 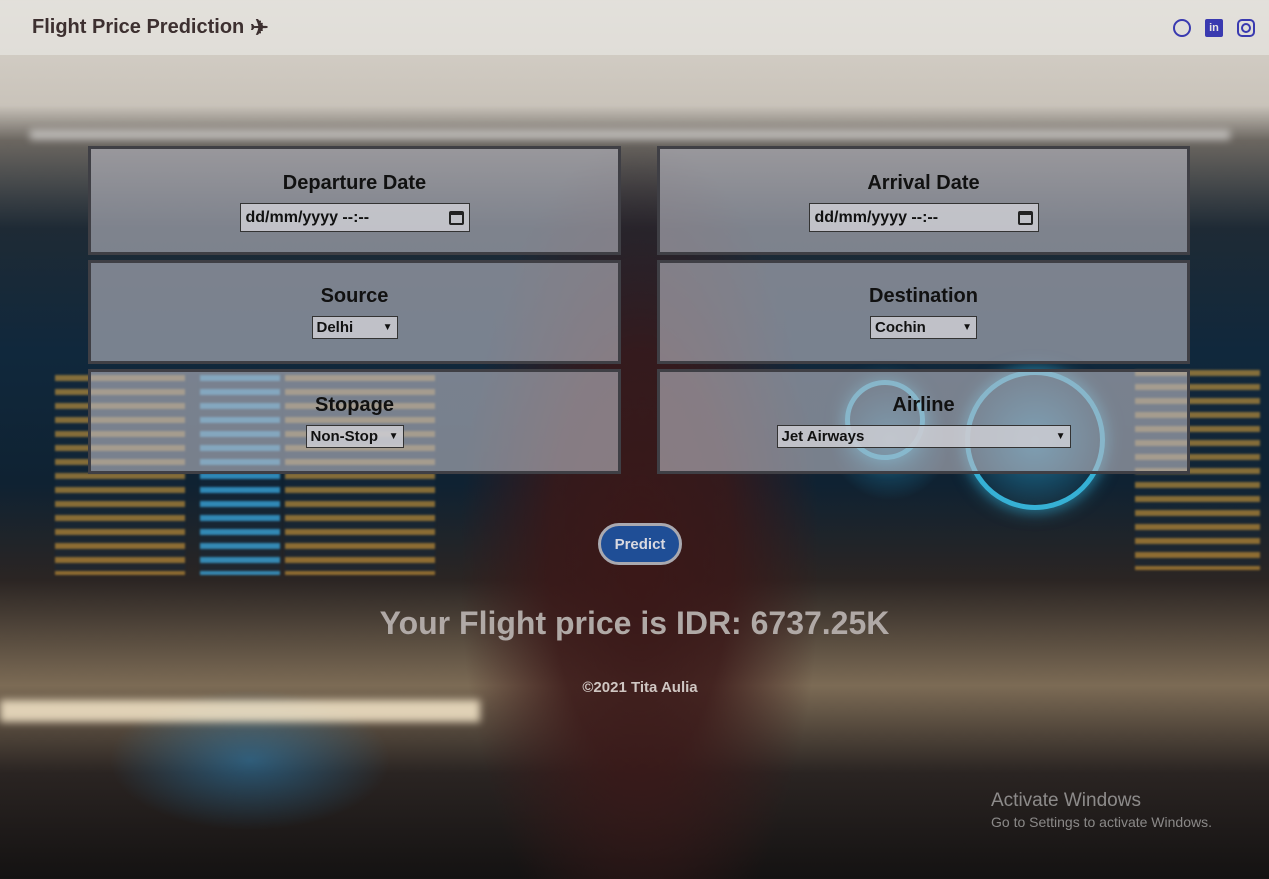 I want to click on airplane-icon: ✈, so click(x=259, y=27).